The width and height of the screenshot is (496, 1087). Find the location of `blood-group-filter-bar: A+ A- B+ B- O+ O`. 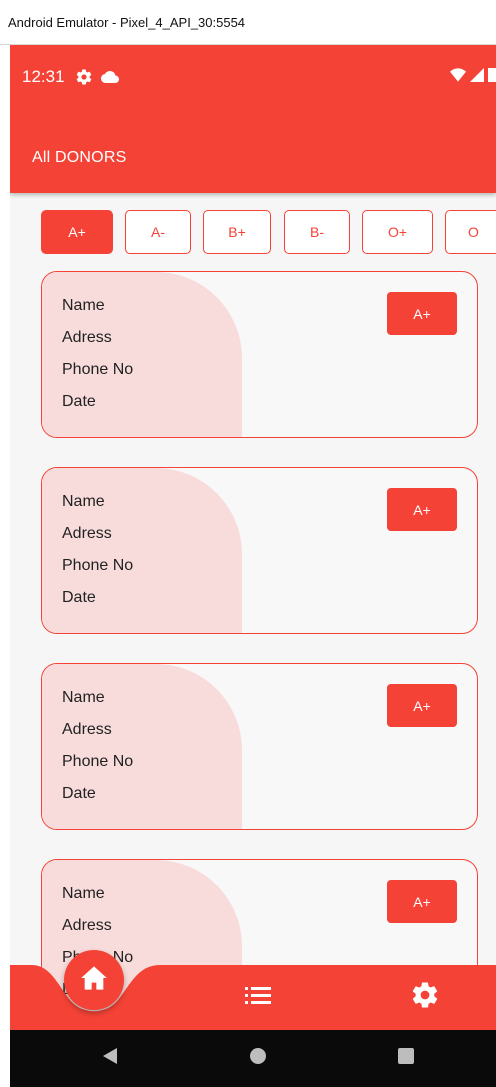

blood-group-filter-bar: A+ A- B+ B- O+ O is located at coordinates (268, 233).